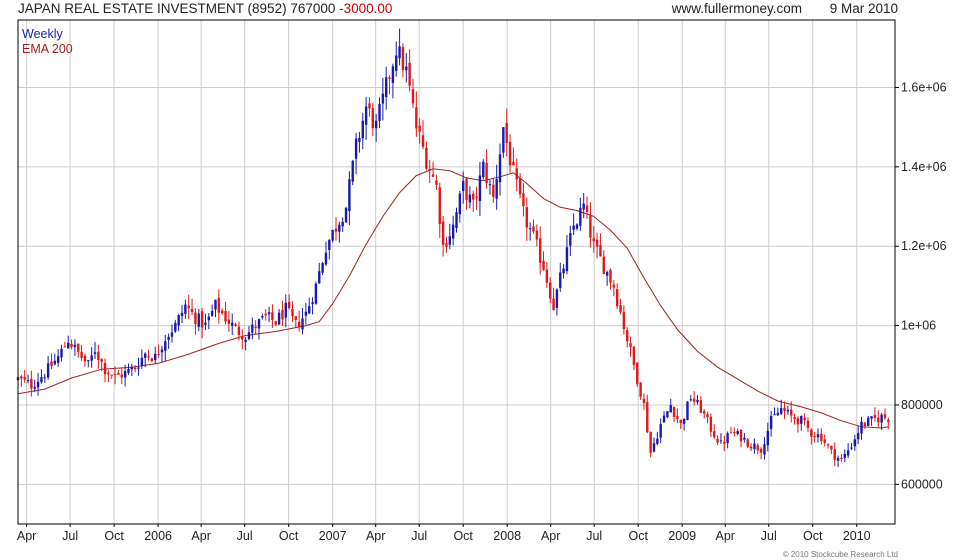 This screenshot has height=560, width=980. What do you see at coordinates (924, 246) in the screenshot?
I see `y-tick-label: 1.2e+06` at bounding box center [924, 246].